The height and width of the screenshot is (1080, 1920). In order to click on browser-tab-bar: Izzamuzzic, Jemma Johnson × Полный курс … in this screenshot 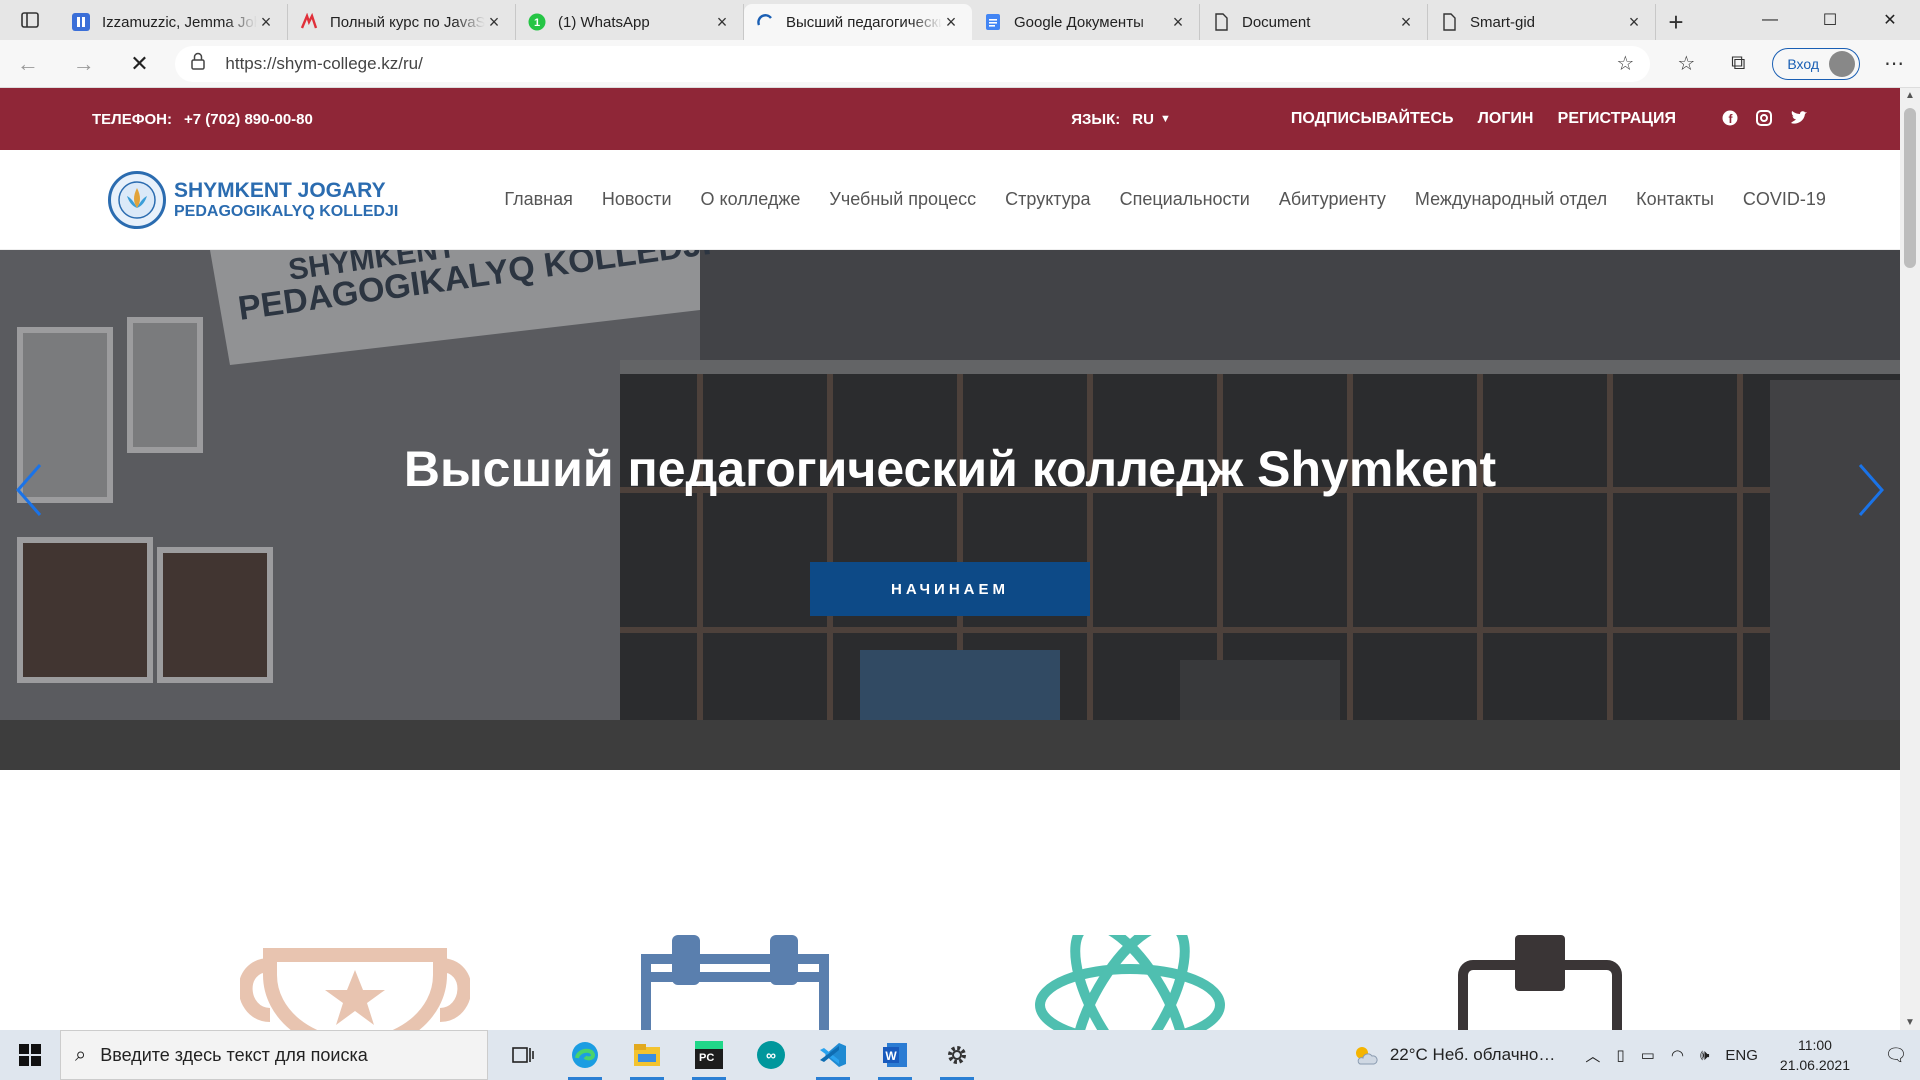, I will do `click(960, 20)`.